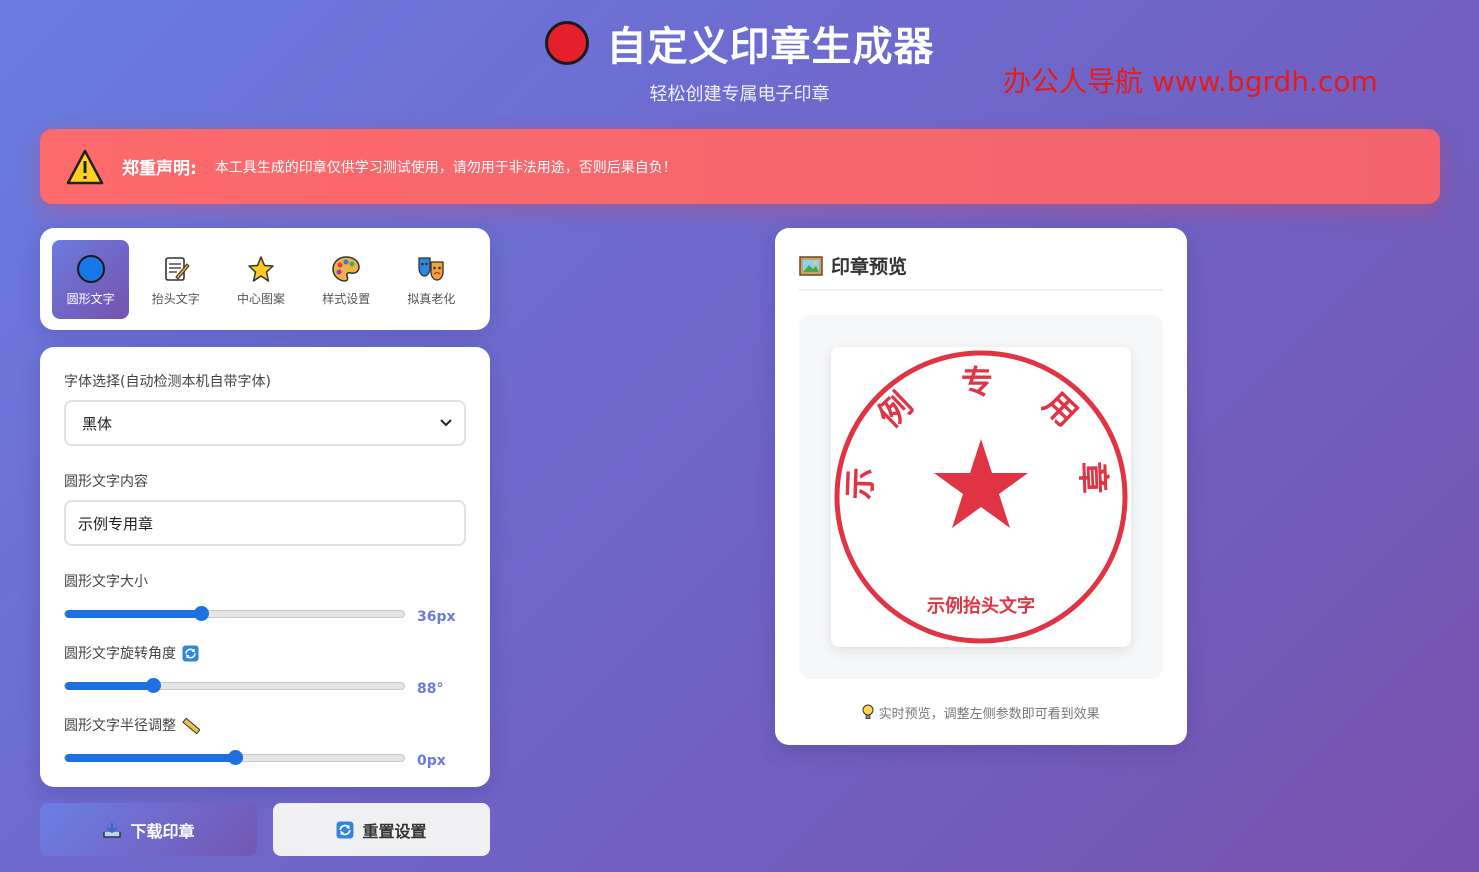 Image resolution: width=1479 pixels, height=872 pixels. I want to click on reset-button: 重置设置, so click(381, 829).